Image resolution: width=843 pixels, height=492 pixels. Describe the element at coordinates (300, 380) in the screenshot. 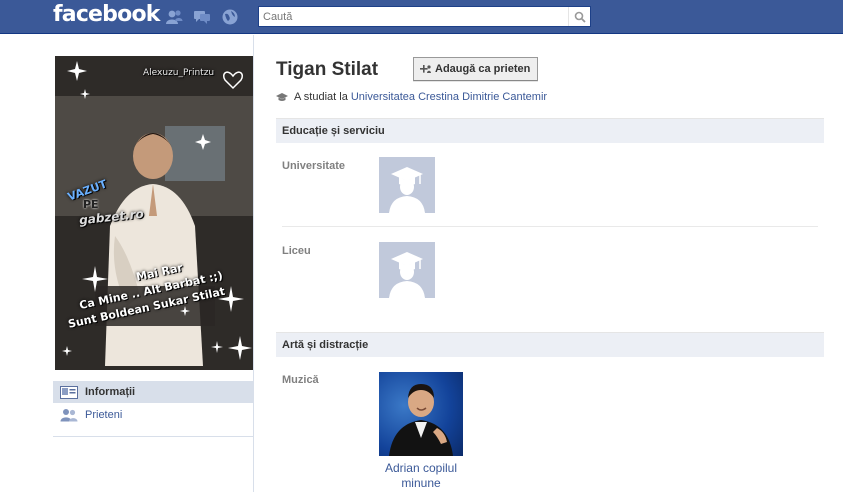

I see `music-label: Muzică` at that location.